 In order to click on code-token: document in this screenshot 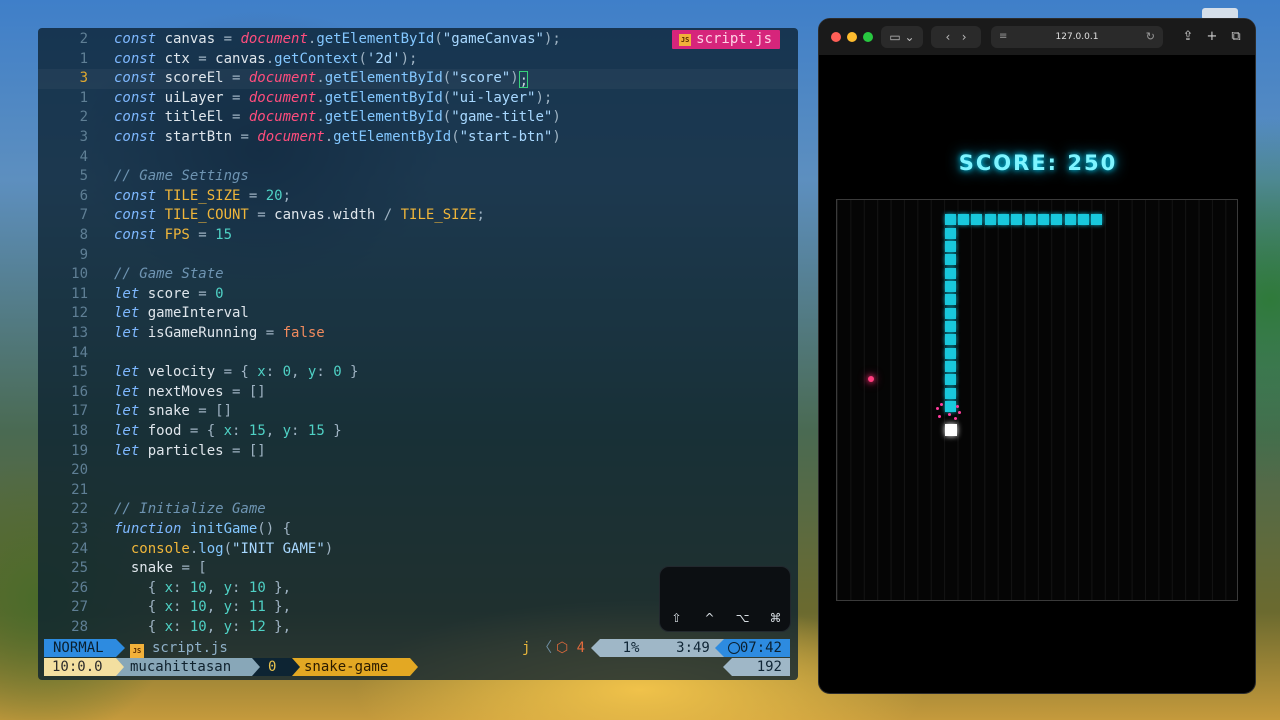, I will do `click(282, 78)`.